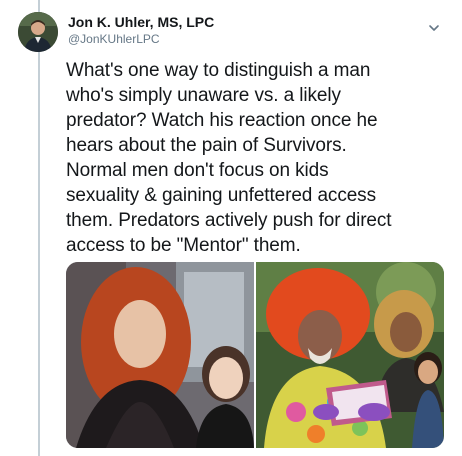 Image resolution: width=462 pixels, height=456 pixels. Describe the element at coordinates (141, 39) in the screenshot. I see `author-handle: @JonKUhlerLPC` at that location.